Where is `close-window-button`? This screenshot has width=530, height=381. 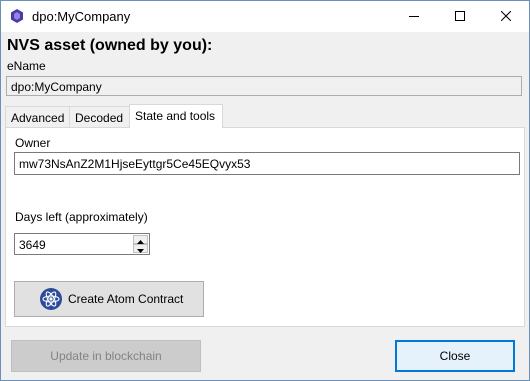 close-window-button is located at coordinates (506, 16).